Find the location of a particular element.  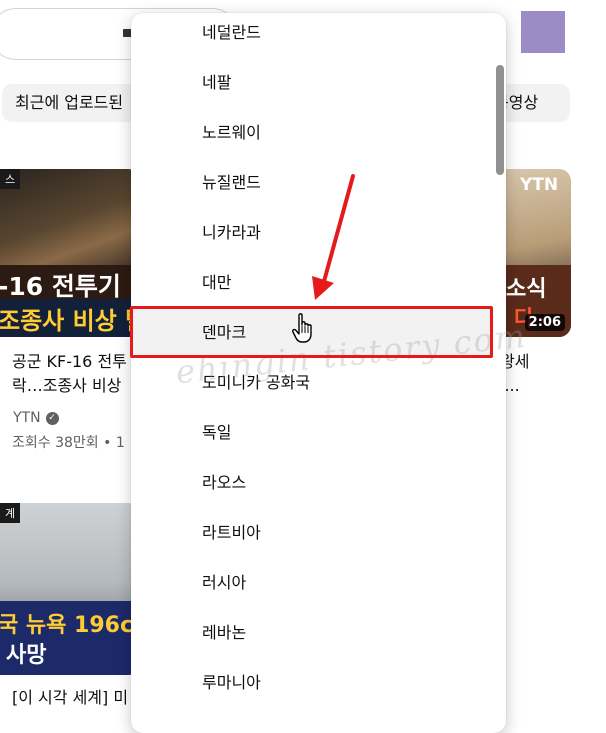

dropdown-item: 노르웨이 is located at coordinates (312, 133).